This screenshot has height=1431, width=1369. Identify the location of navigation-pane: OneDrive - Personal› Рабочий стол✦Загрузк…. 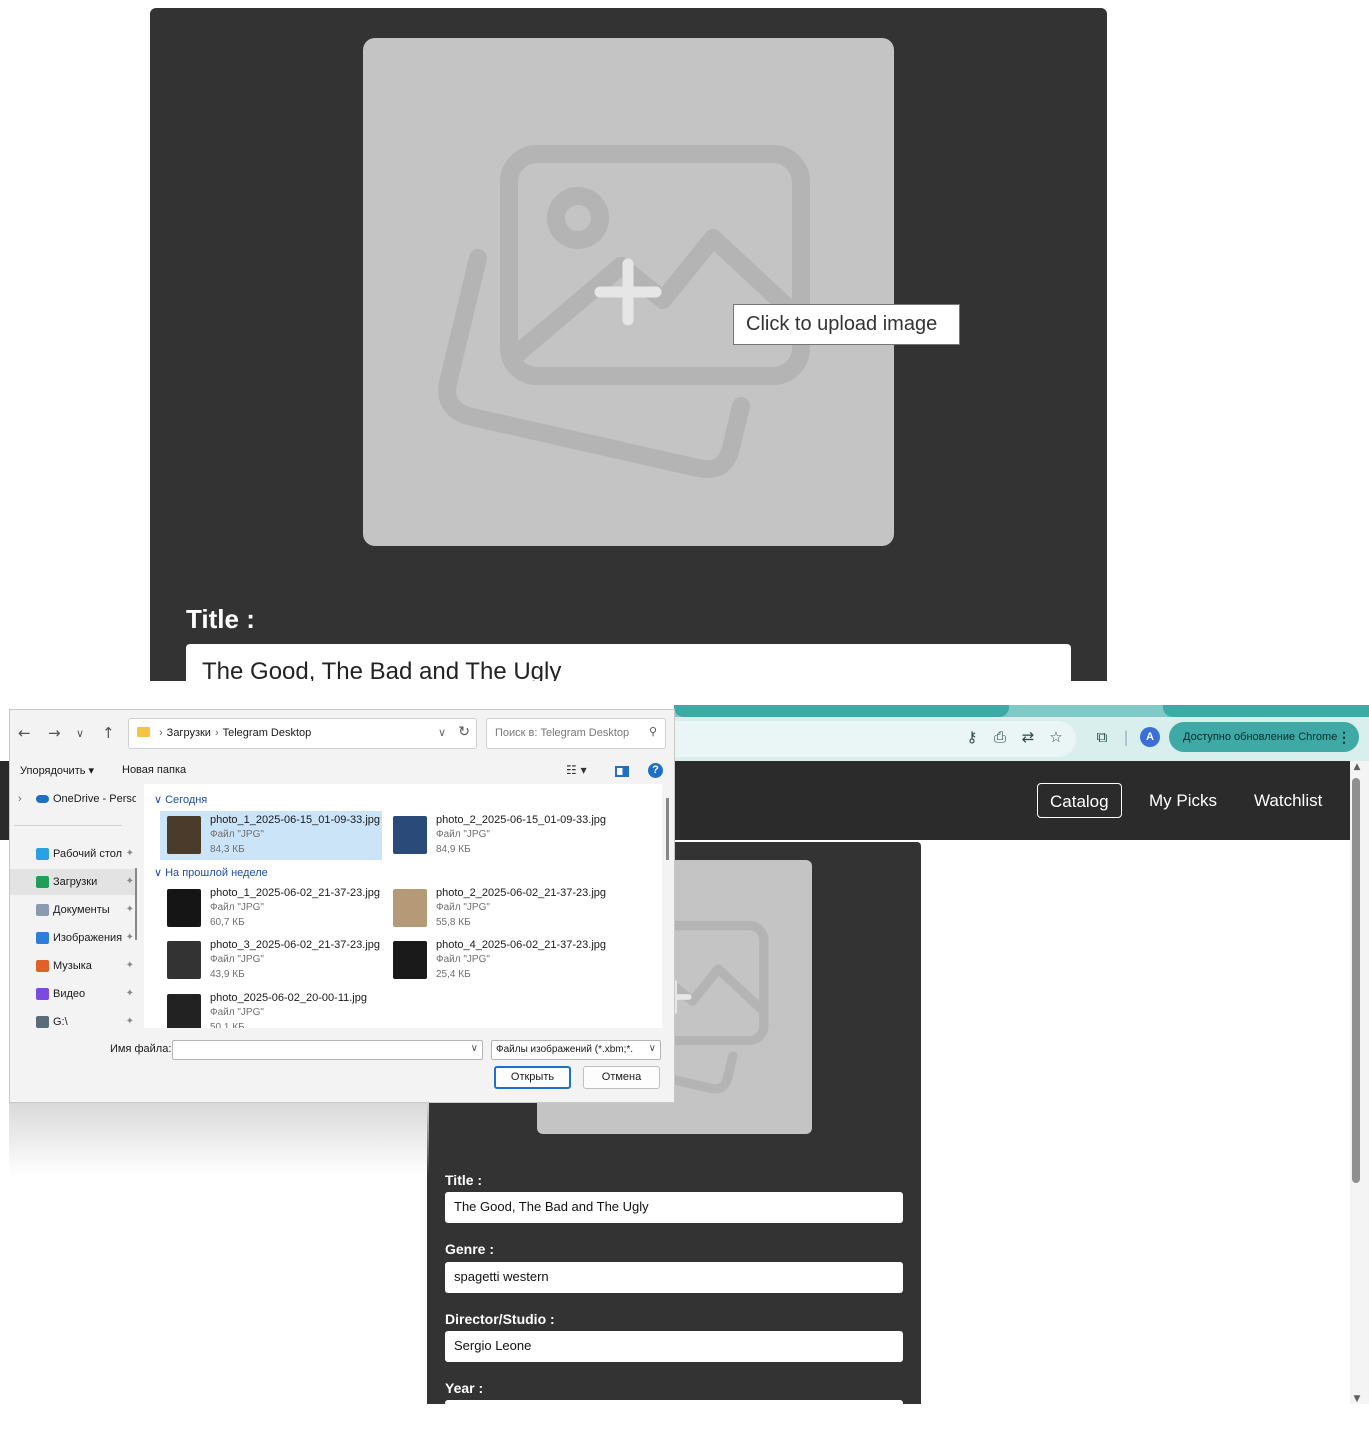
(76, 906).